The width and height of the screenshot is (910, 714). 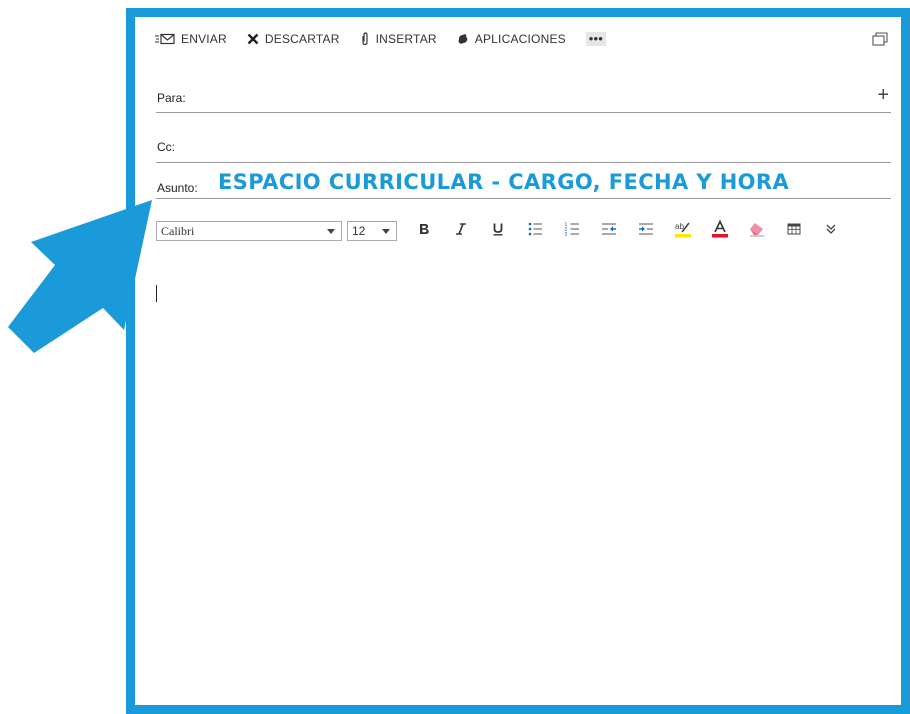 I want to click on font-color-button, so click(x=720, y=231).